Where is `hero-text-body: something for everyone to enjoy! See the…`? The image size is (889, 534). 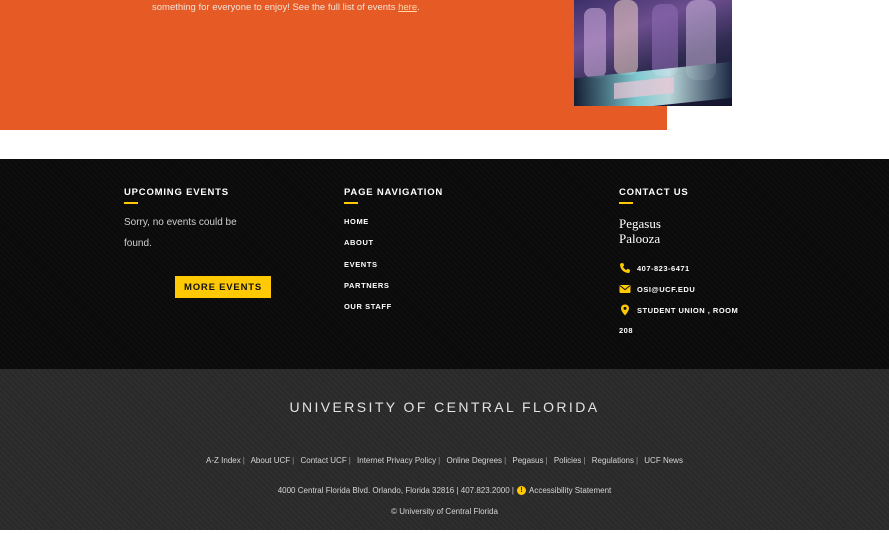
hero-text-body: something for everyone to enjoy! See the… is located at coordinates (275, 7).